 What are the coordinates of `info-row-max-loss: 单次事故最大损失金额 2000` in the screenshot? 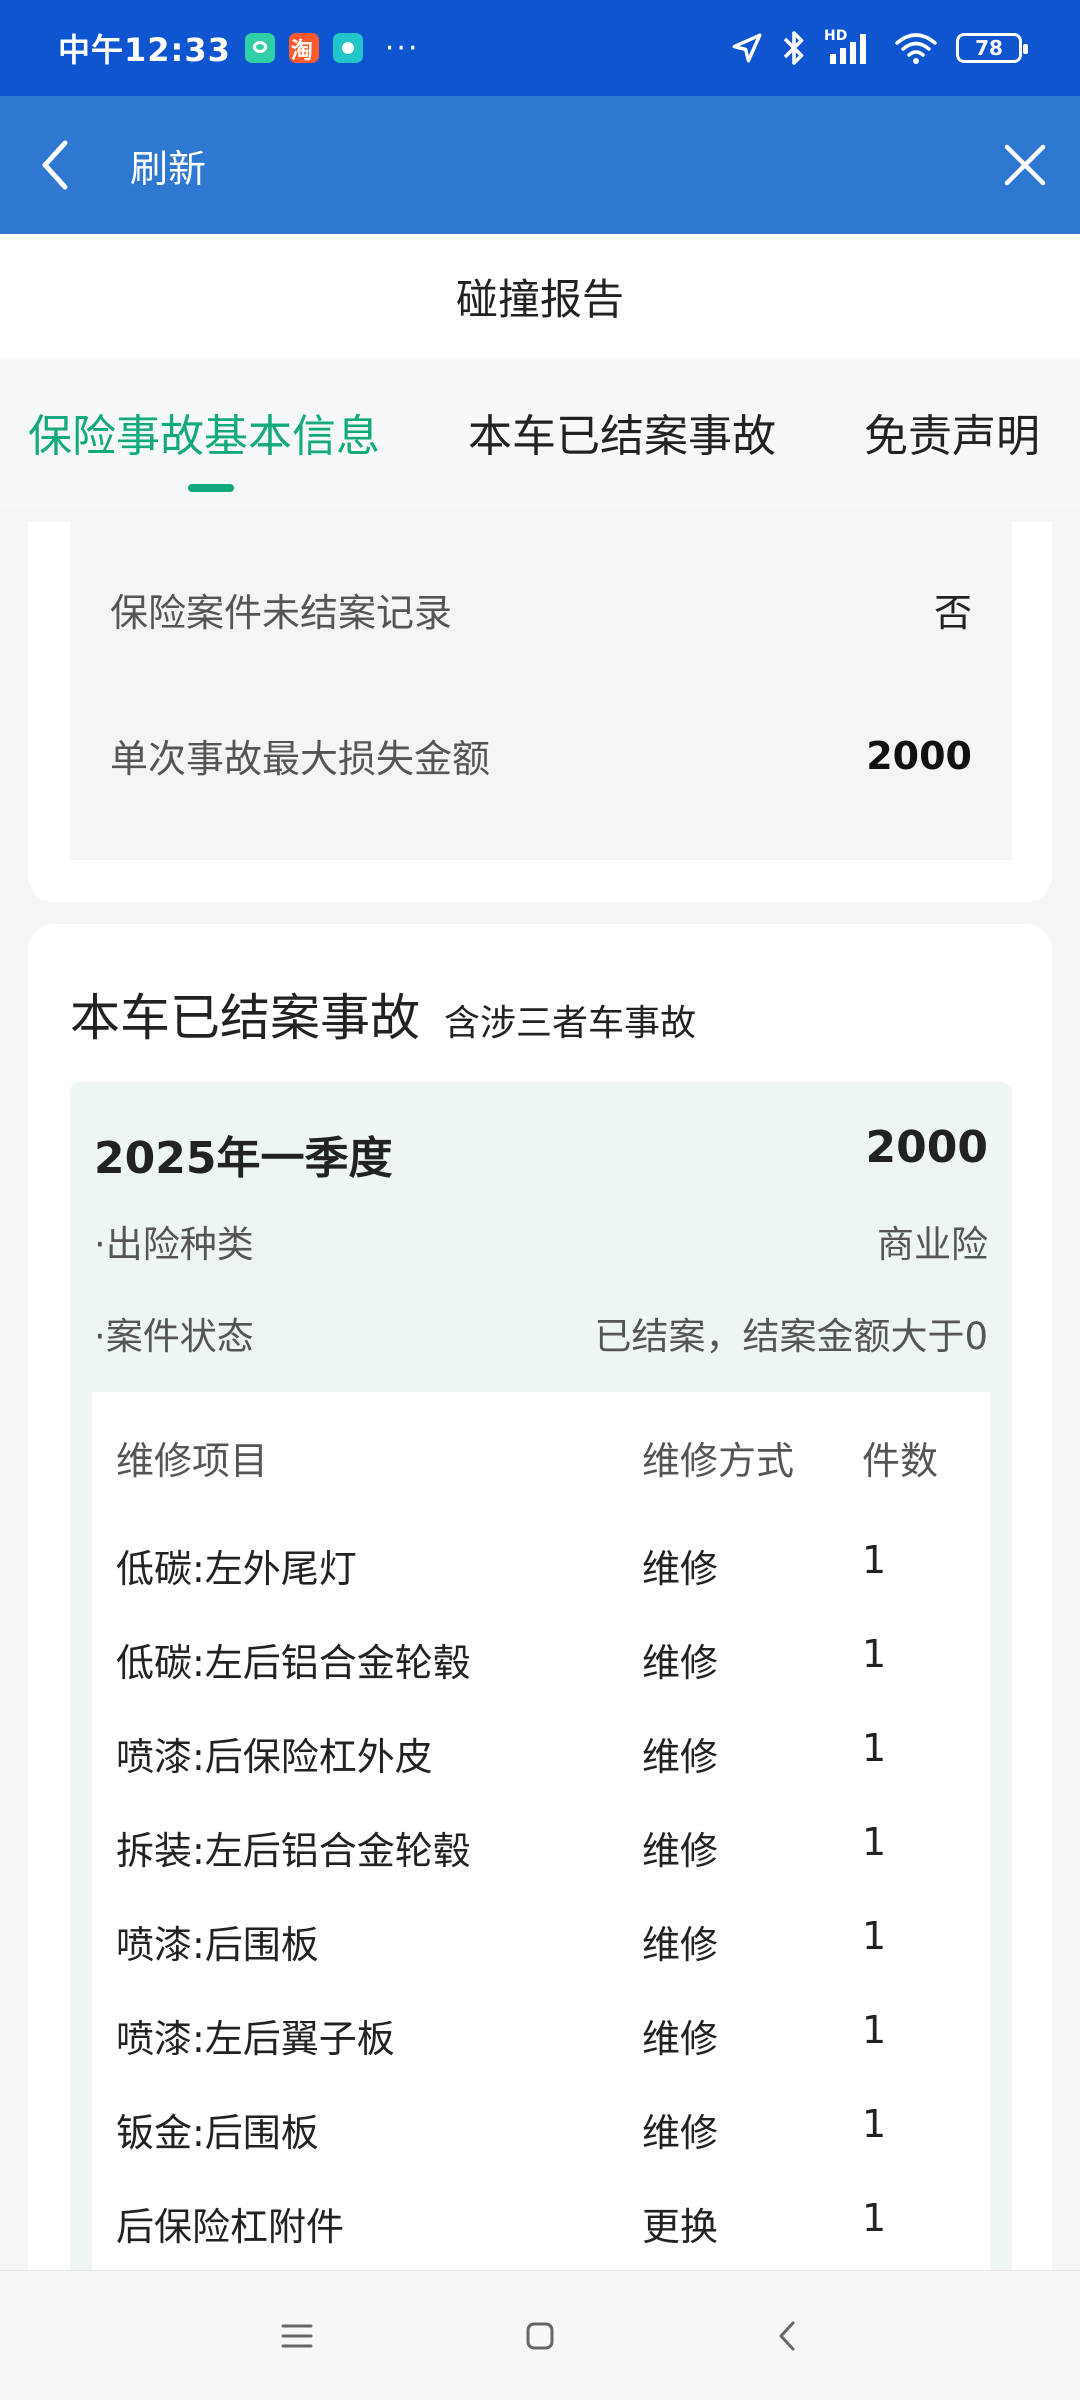 It's located at (541, 755).